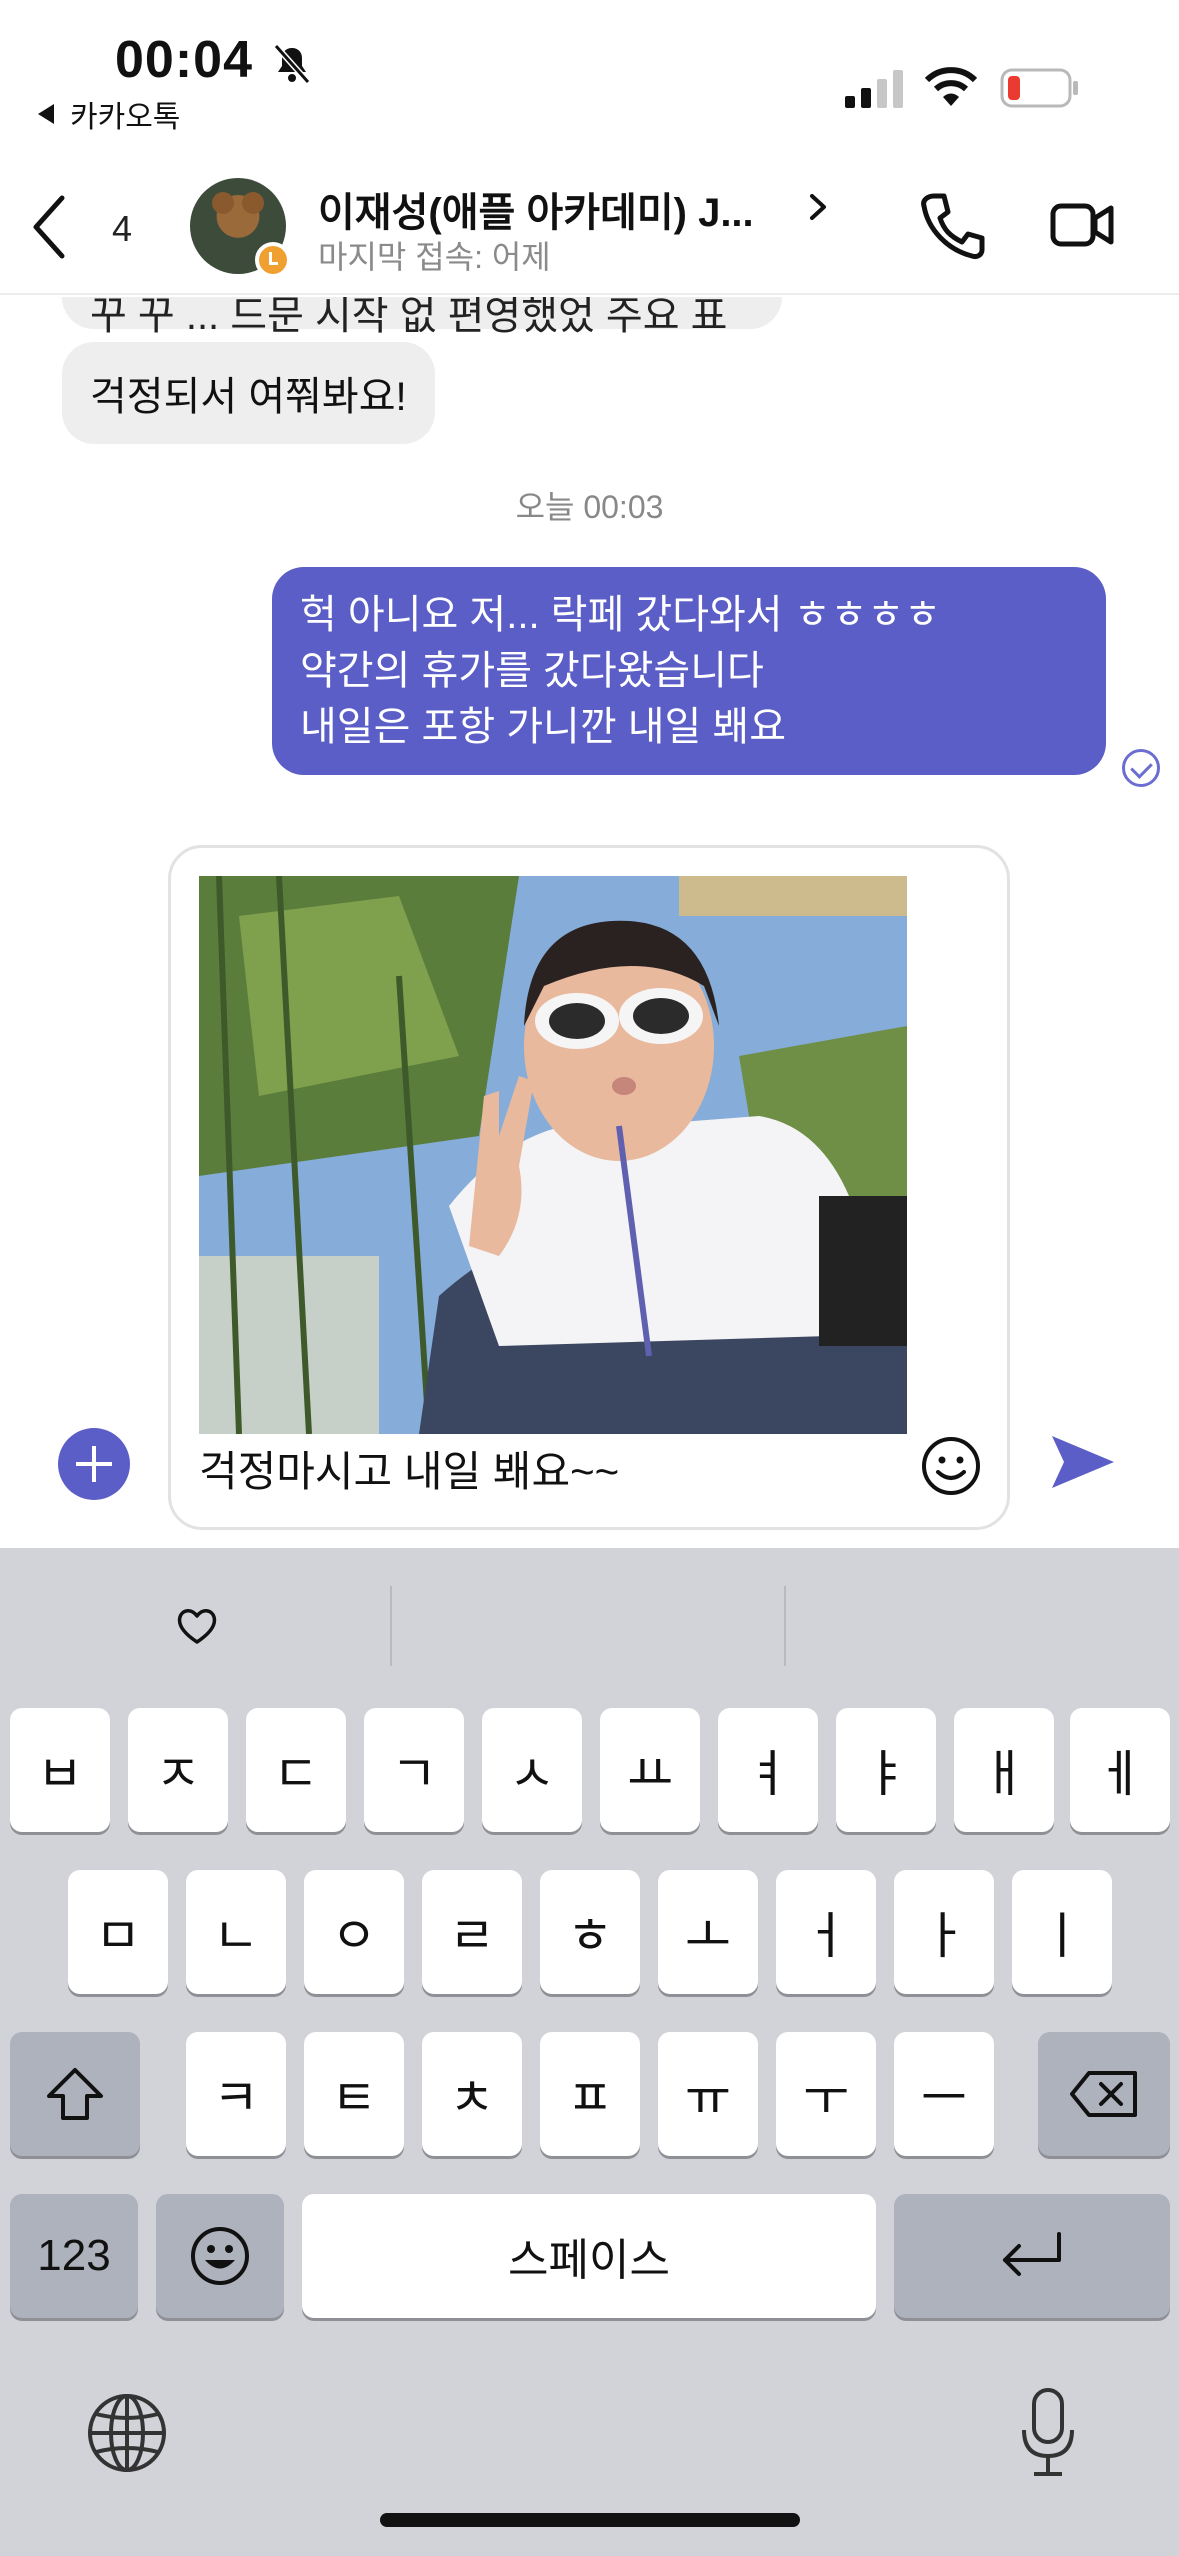 The height and width of the screenshot is (2556, 1179). I want to click on key: ㅔ, so click(1120, 1770).